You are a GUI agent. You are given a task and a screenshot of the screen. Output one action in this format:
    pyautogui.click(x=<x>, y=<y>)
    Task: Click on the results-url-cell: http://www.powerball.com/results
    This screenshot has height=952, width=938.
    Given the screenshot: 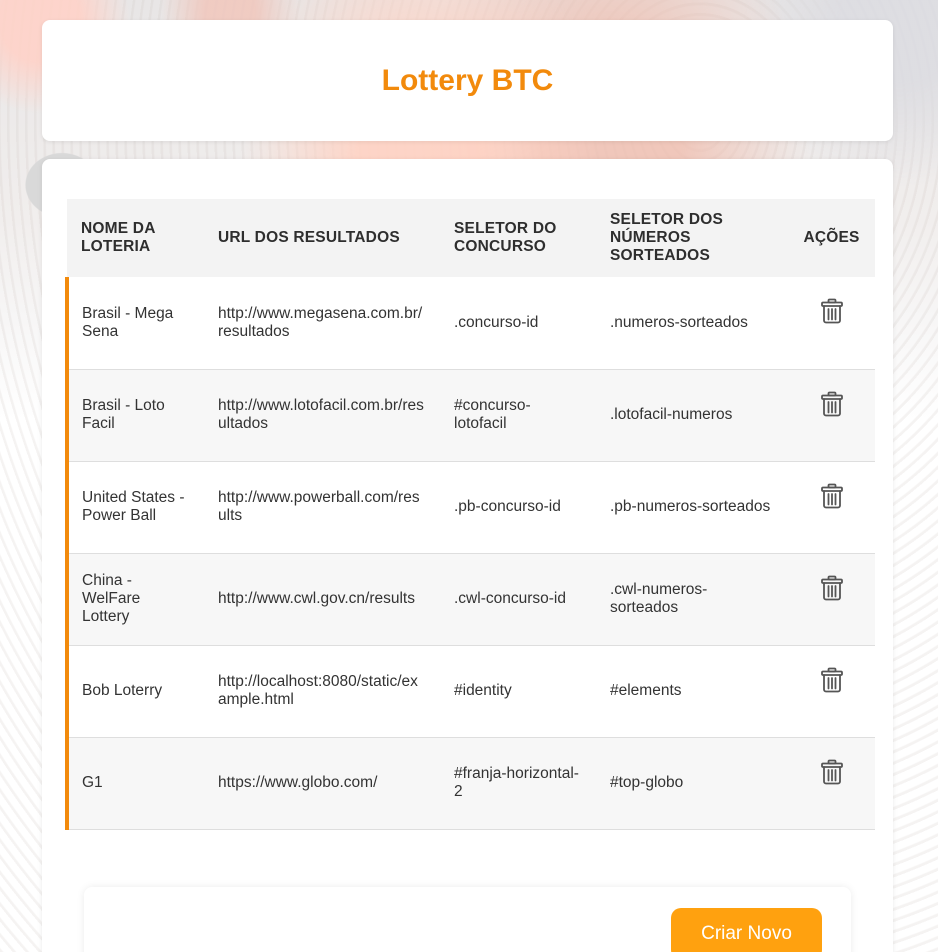 What is the action you would take?
    pyautogui.click(x=322, y=507)
    